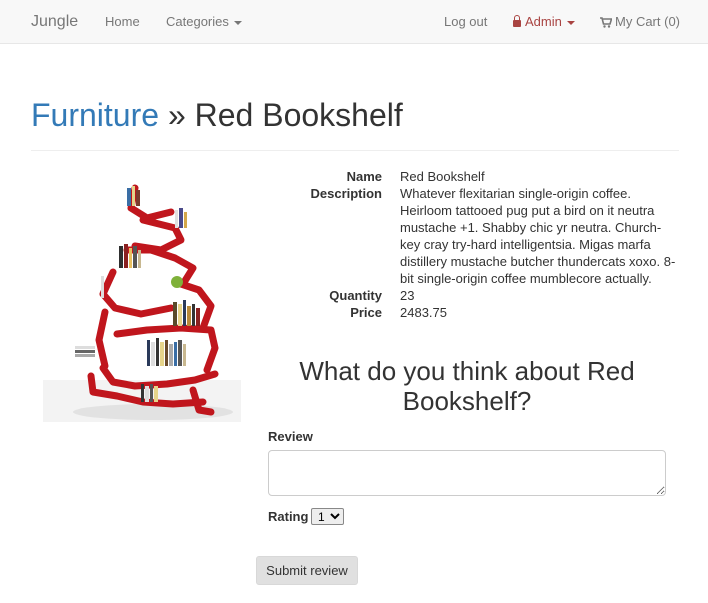 This screenshot has height=603, width=708. What do you see at coordinates (364, 176) in the screenshot?
I see `name-label: Name` at bounding box center [364, 176].